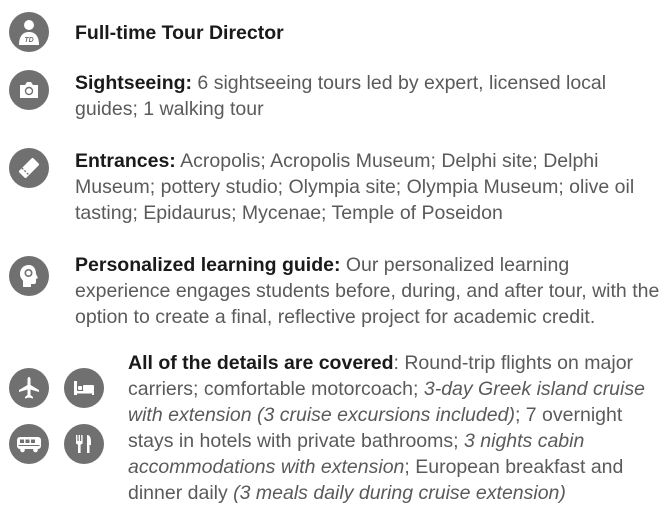  Describe the element at coordinates (29, 388) in the screenshot. I see `airplane-icon` at that location.